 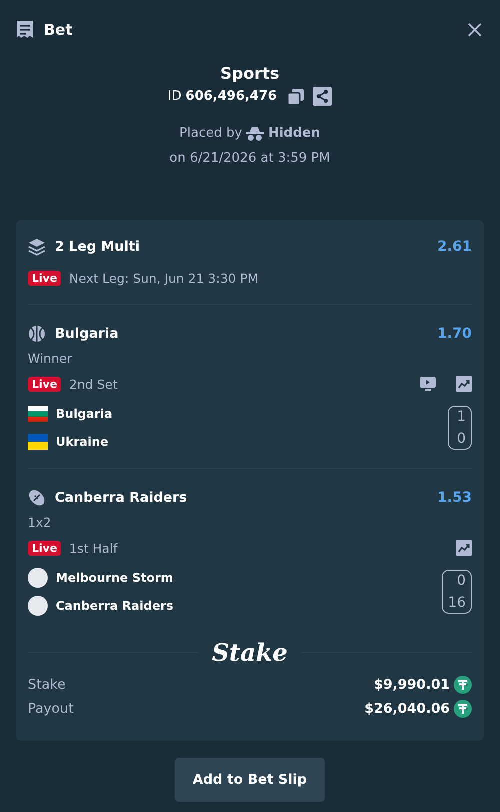 I want to click on market-name: Winner, so click(x=51, y=358).